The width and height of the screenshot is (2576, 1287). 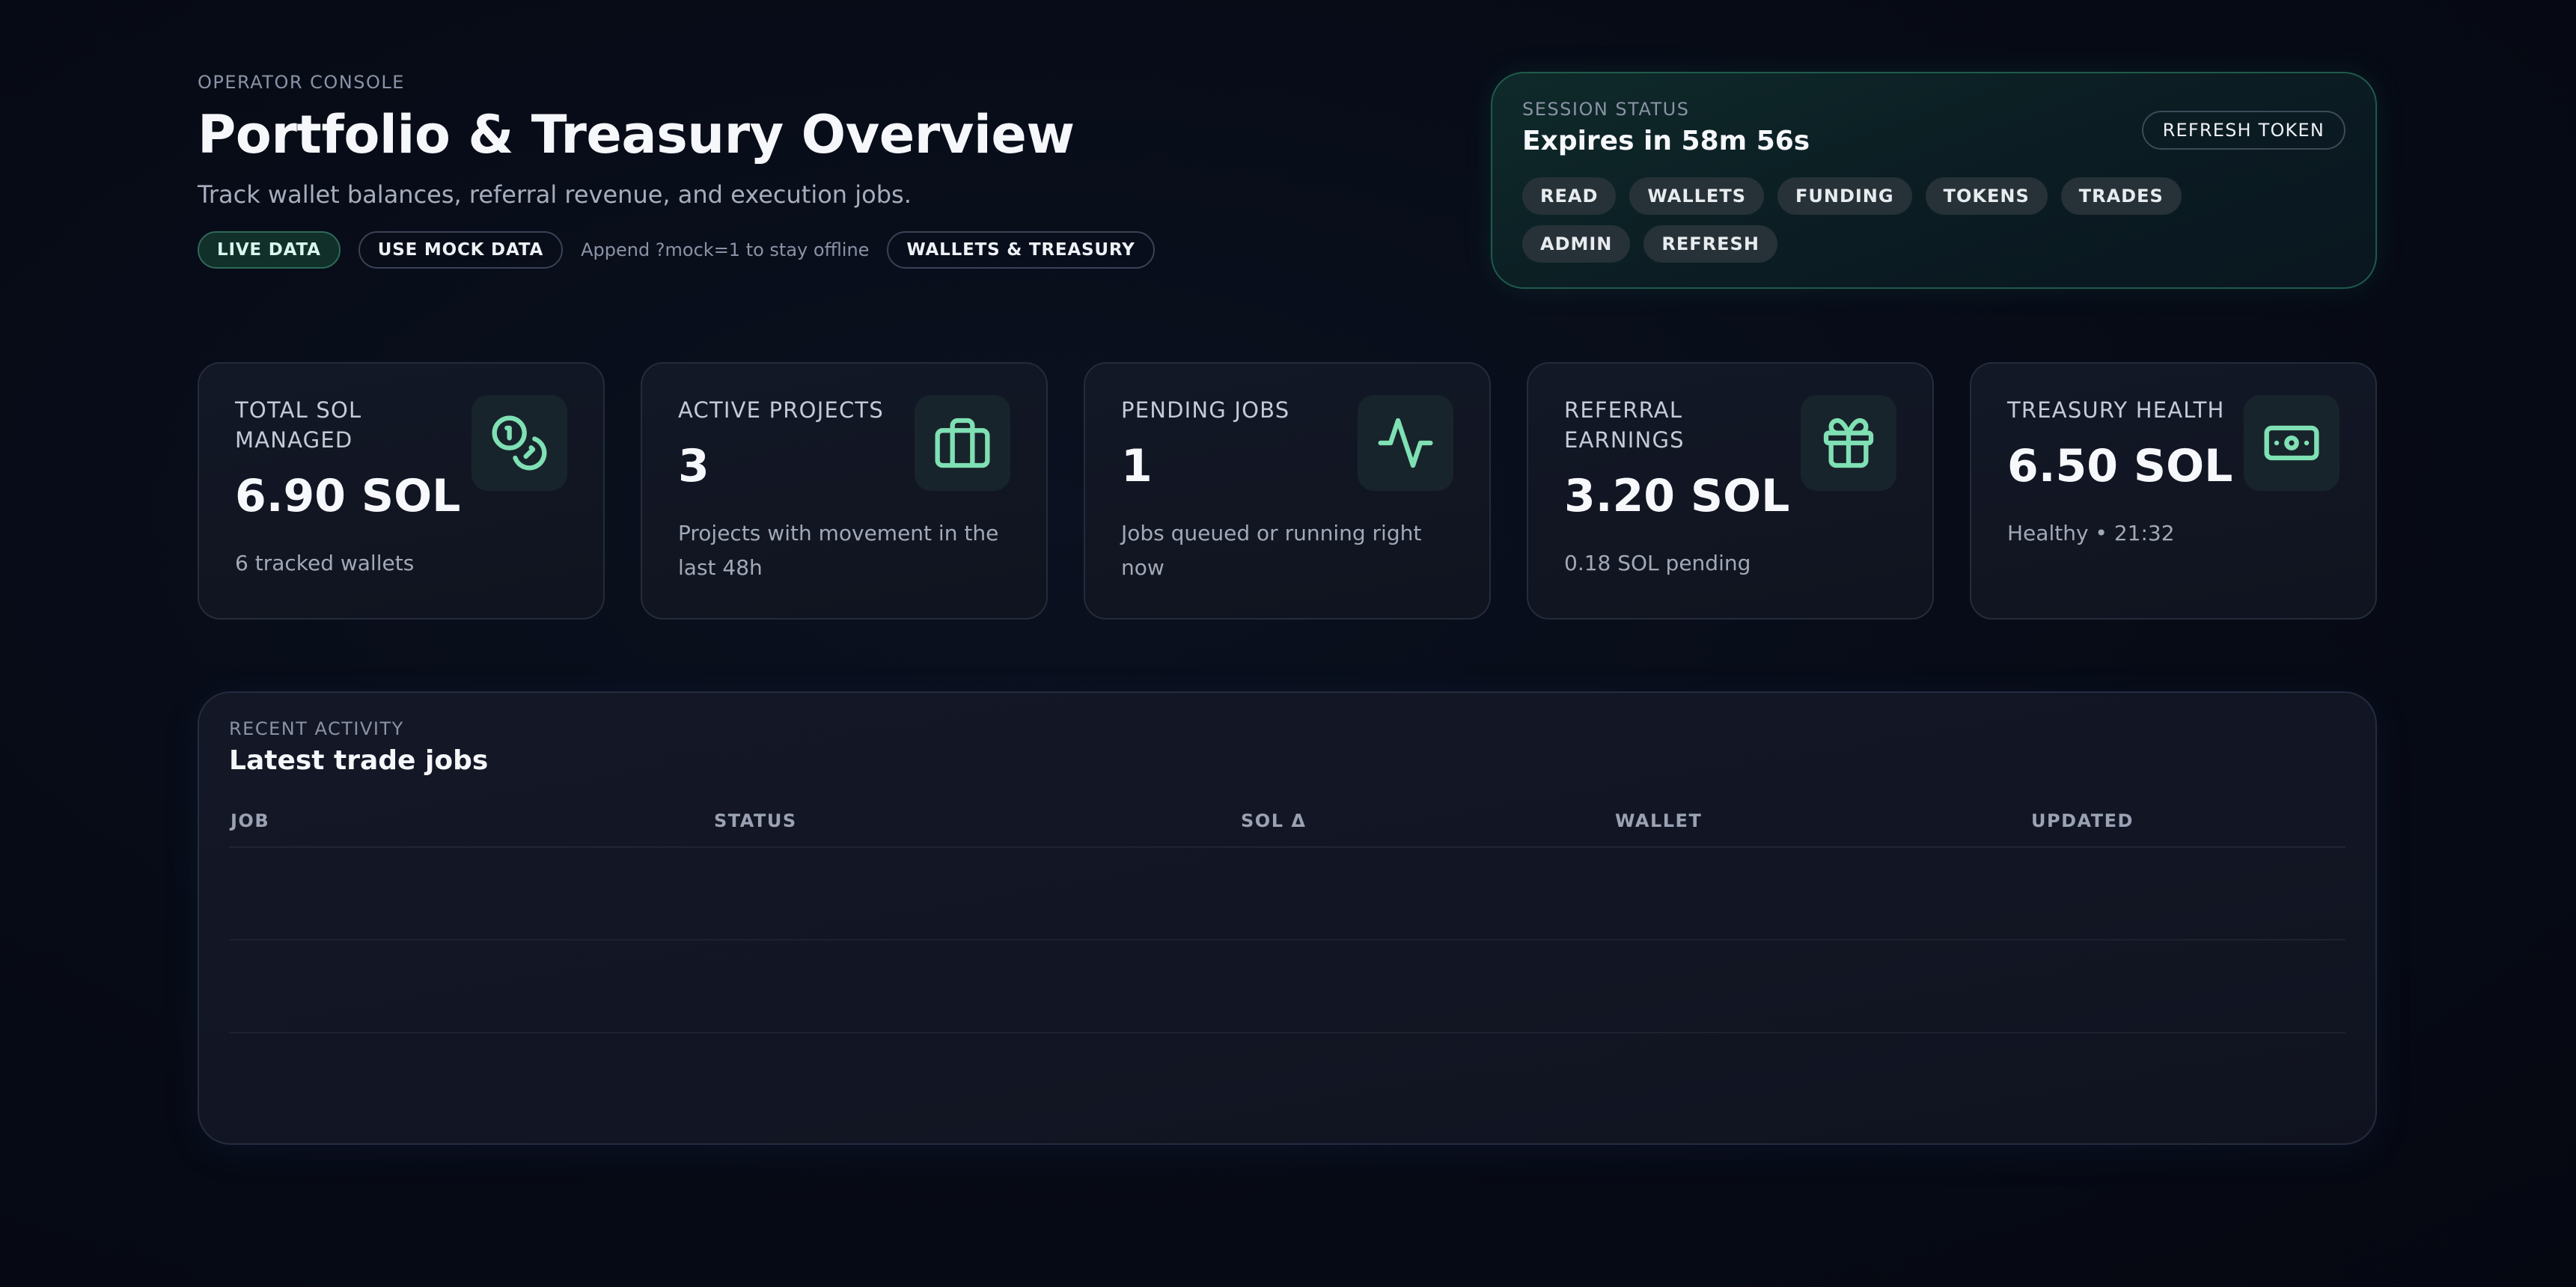 What do you see at coordinates (1405, 443) in the screenshot?
I see `activity-icon` at bounding box center [1405, 443].